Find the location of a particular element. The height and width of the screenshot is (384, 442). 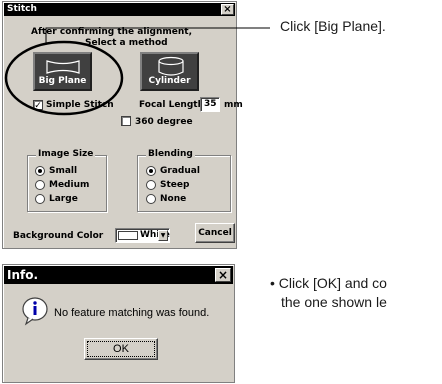

instruction-line-1: After confirming the alignment, is located at coordinates (111, 32).